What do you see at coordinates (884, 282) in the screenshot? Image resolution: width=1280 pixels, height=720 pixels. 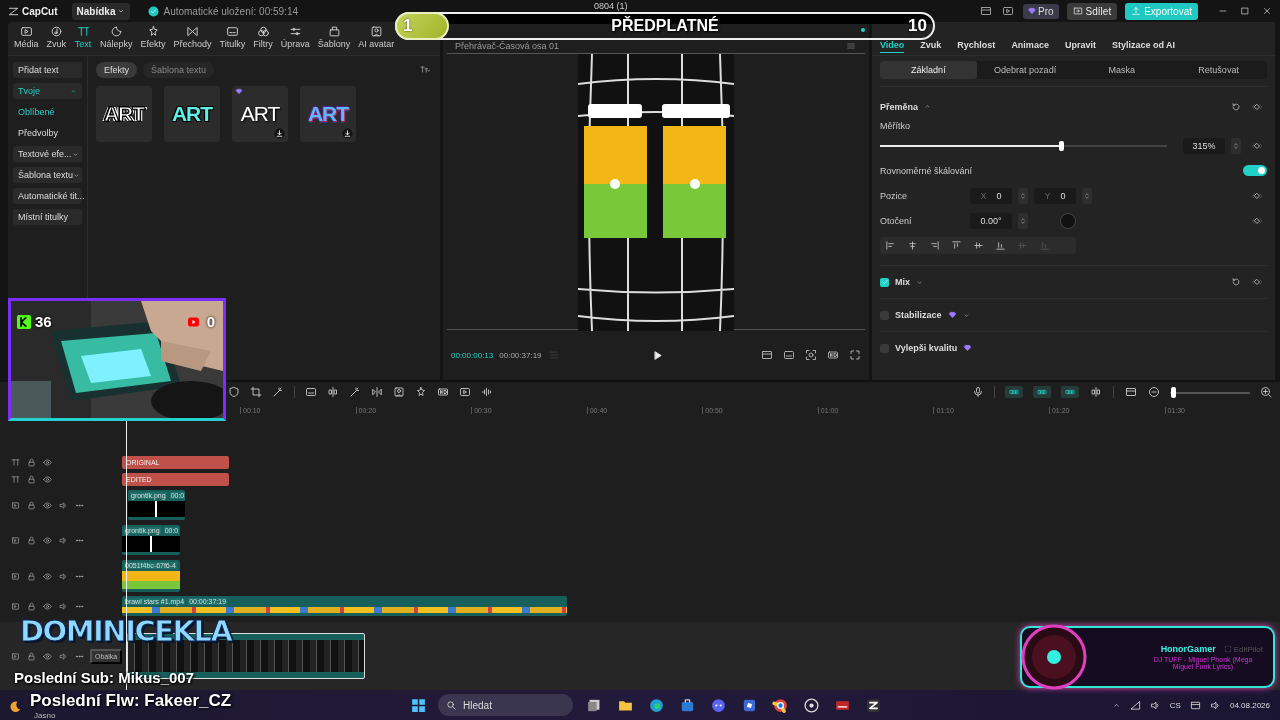 I see `checkbox` at bounding box center [884, 282].